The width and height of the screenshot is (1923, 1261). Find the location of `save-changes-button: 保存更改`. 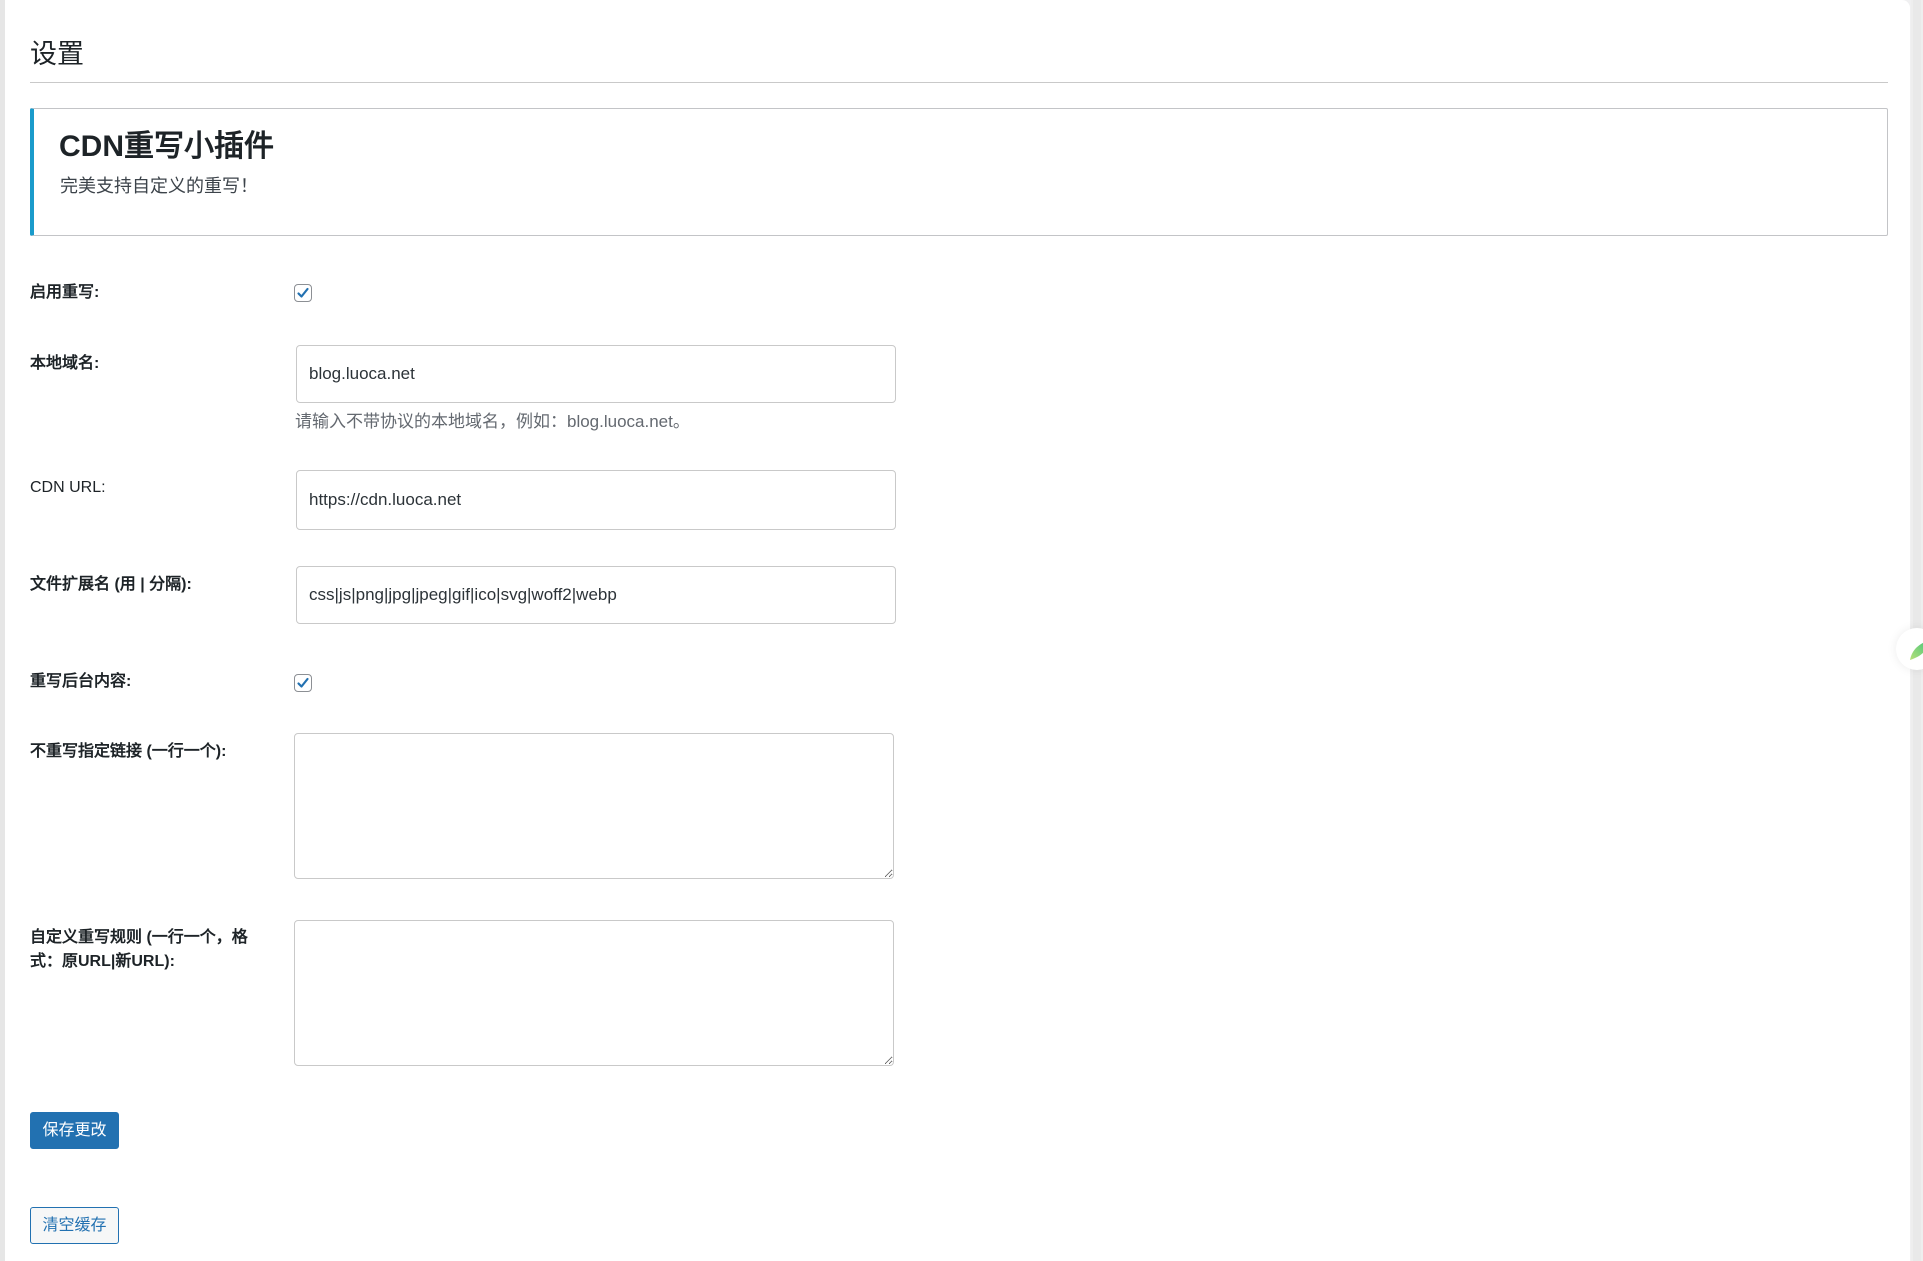

save-changes-button: 保存更改 is located at coordinates (74, 1130).